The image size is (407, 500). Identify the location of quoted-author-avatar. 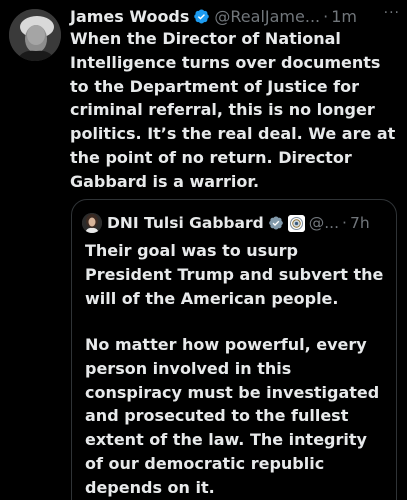
(92, 223).